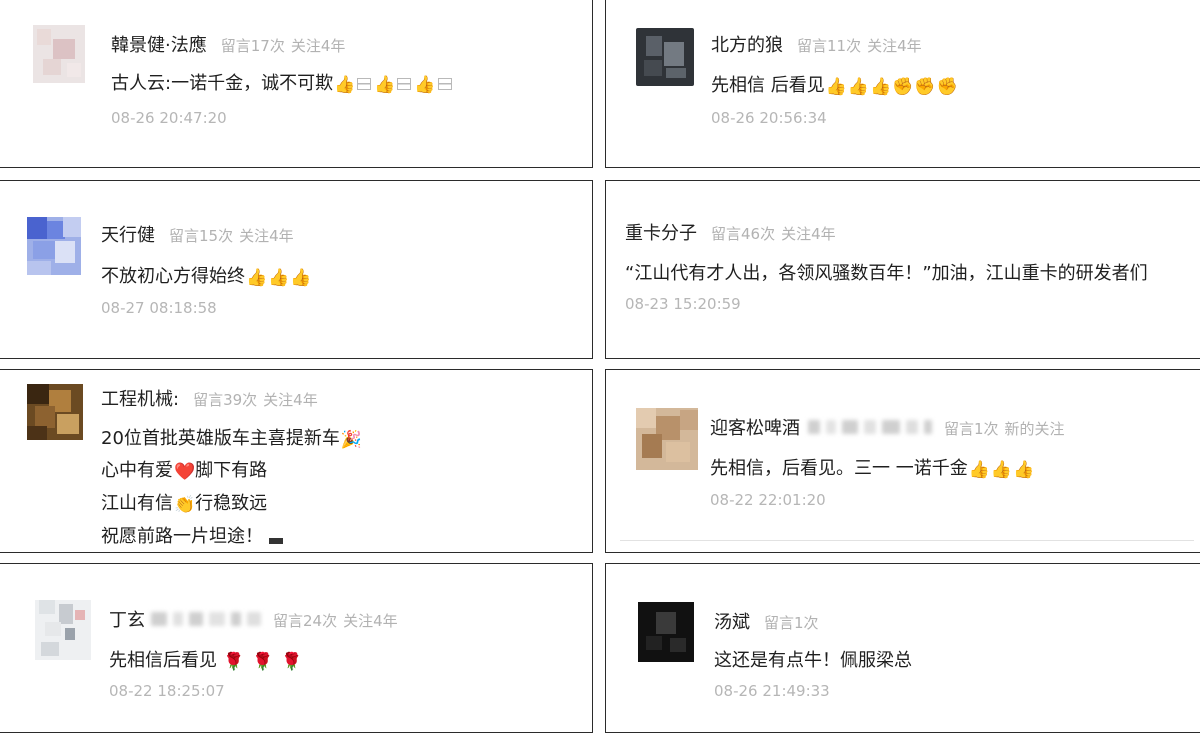 The width and height of the screenshot is (1200, 733). Describe the element at coordinates (276, 541) in the screenshot. I see `cut-emoji-icon` at that location.